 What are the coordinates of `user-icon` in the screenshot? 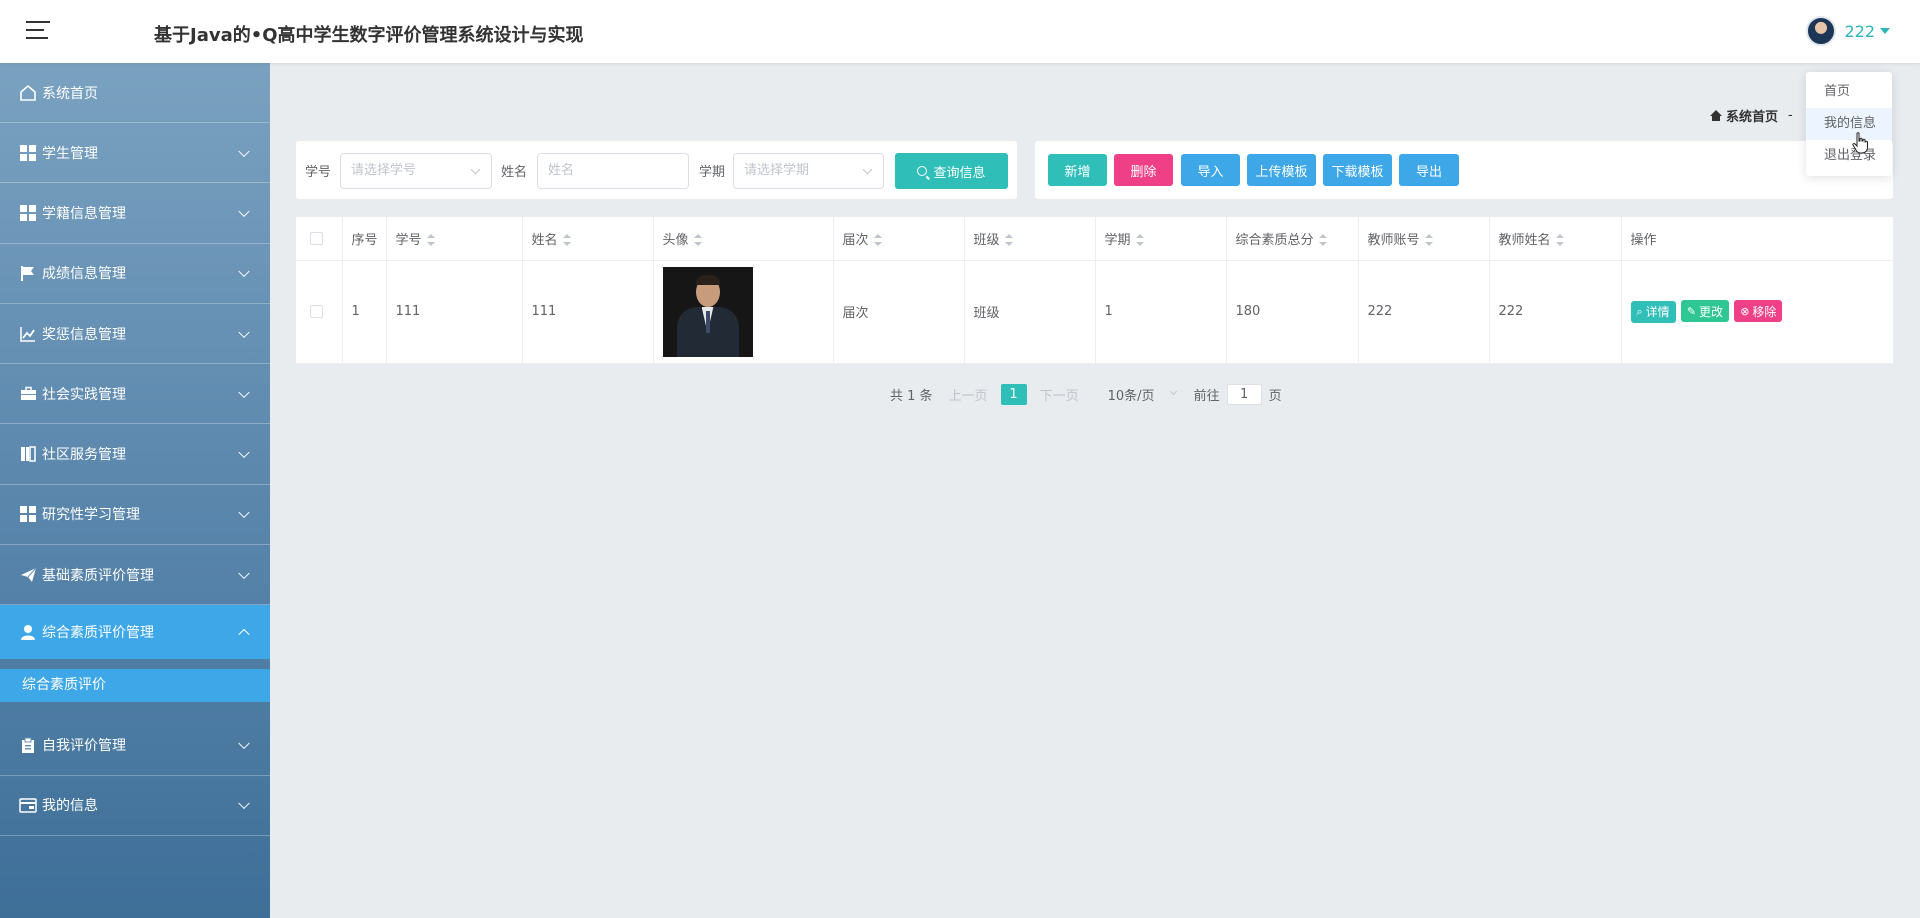 It's located at (28, 632).